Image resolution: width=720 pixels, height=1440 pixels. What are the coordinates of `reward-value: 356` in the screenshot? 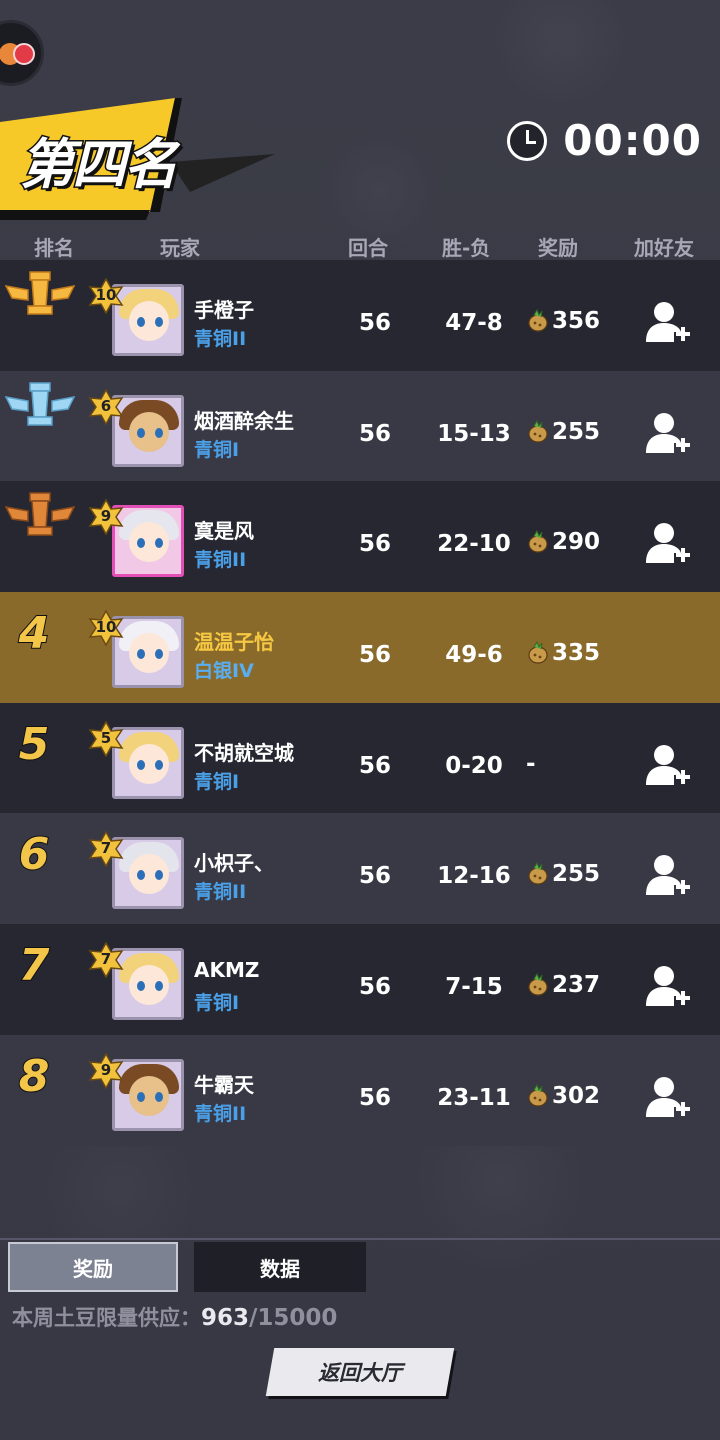 It's located at (576, 321).